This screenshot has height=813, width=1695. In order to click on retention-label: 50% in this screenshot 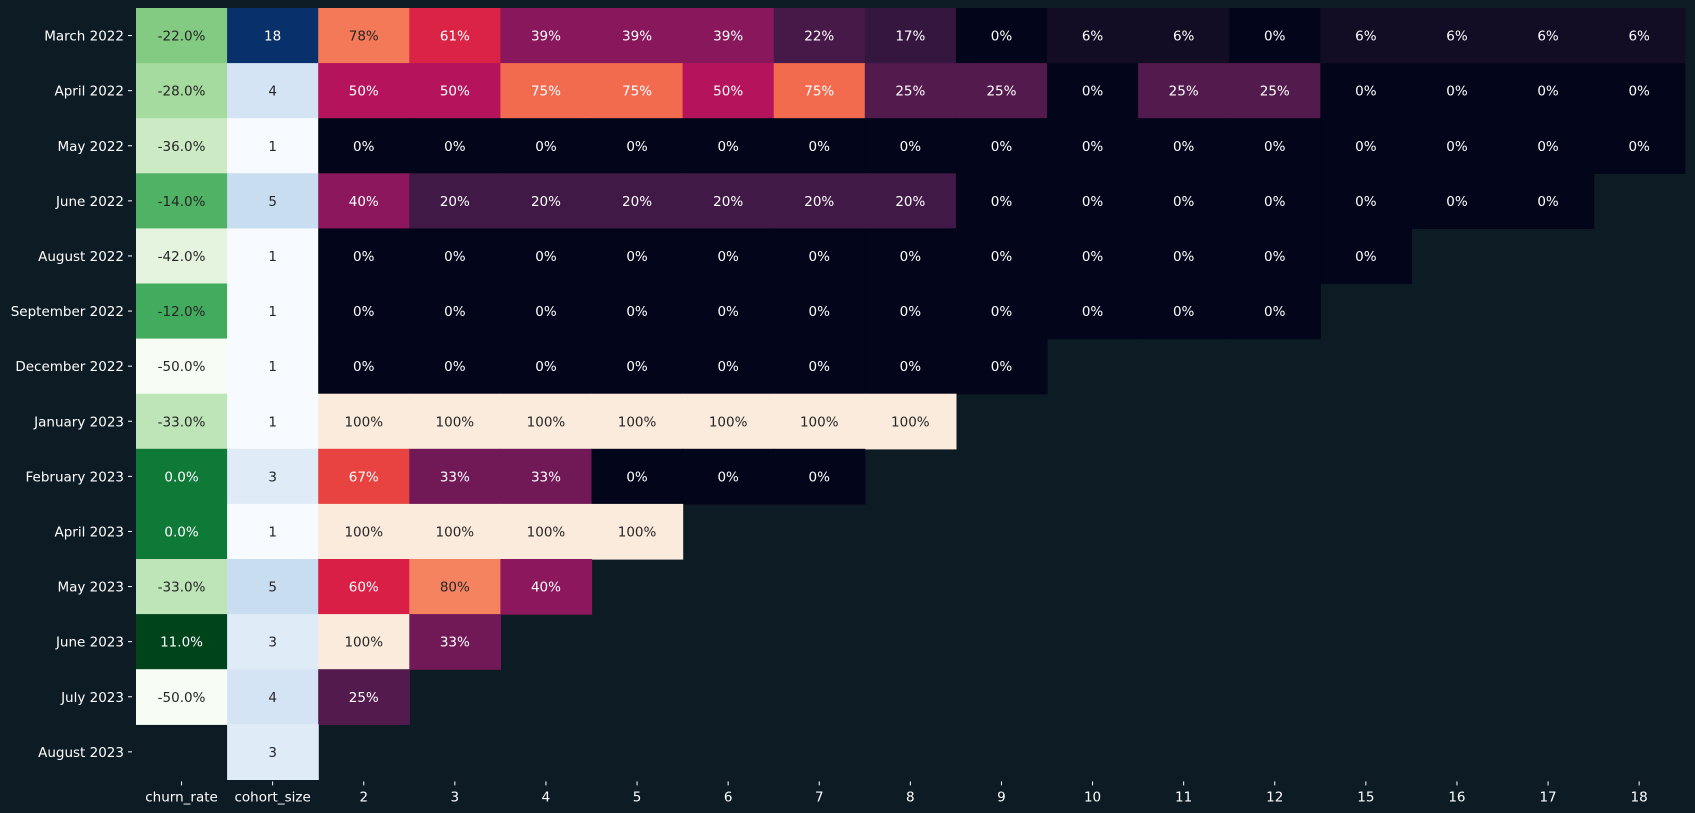, I will do `click(364, 92)`.